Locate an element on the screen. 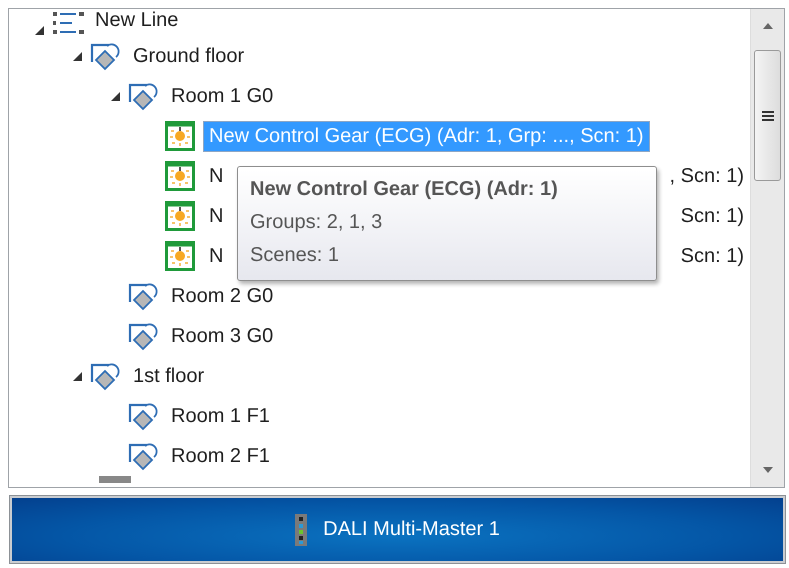  device-icon is located at coordinates (301, 530).